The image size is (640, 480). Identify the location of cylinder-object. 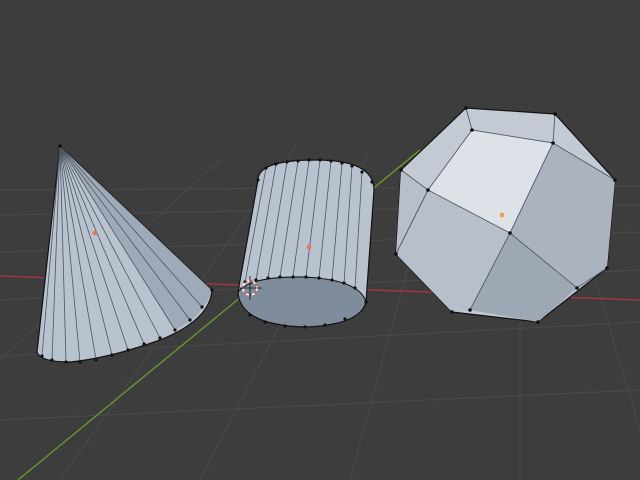
(306, 243).